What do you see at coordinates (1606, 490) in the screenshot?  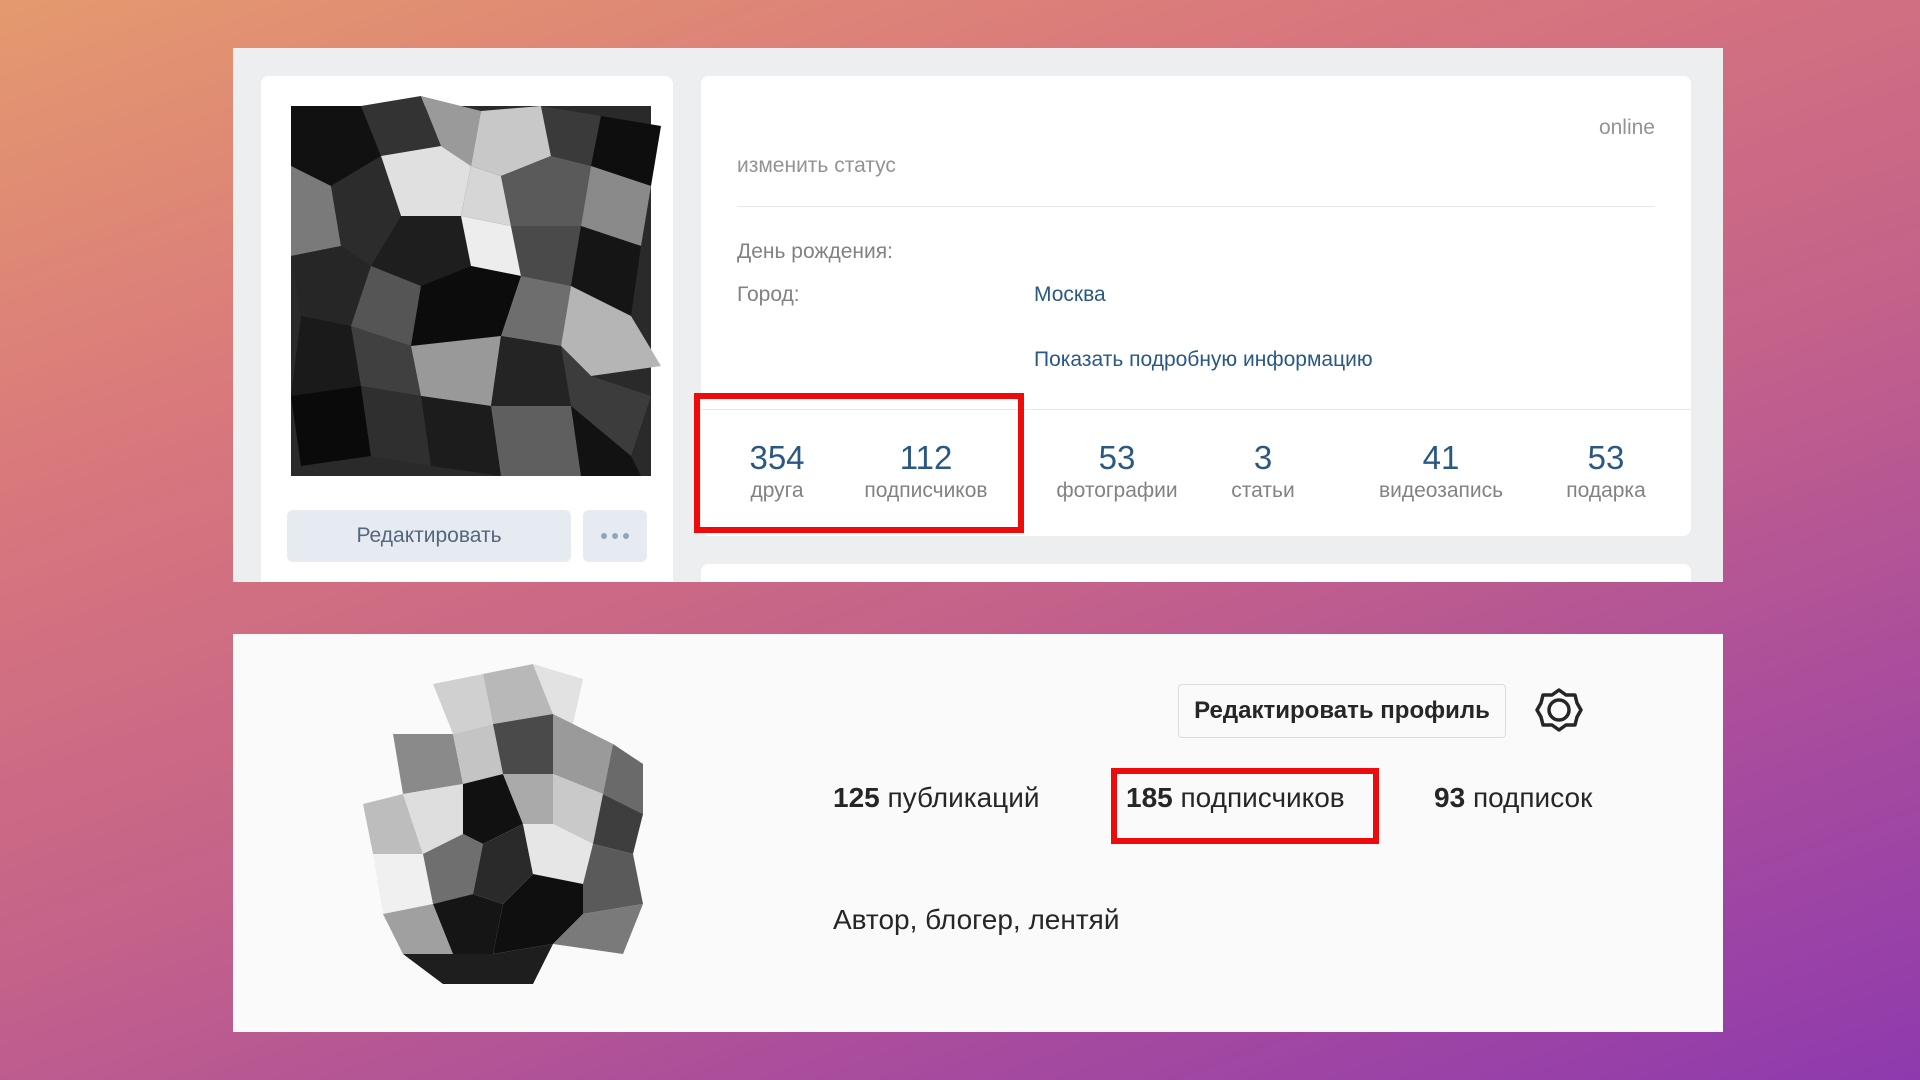 I see `counter-label: подарка` at bounding box center [1606, 490].